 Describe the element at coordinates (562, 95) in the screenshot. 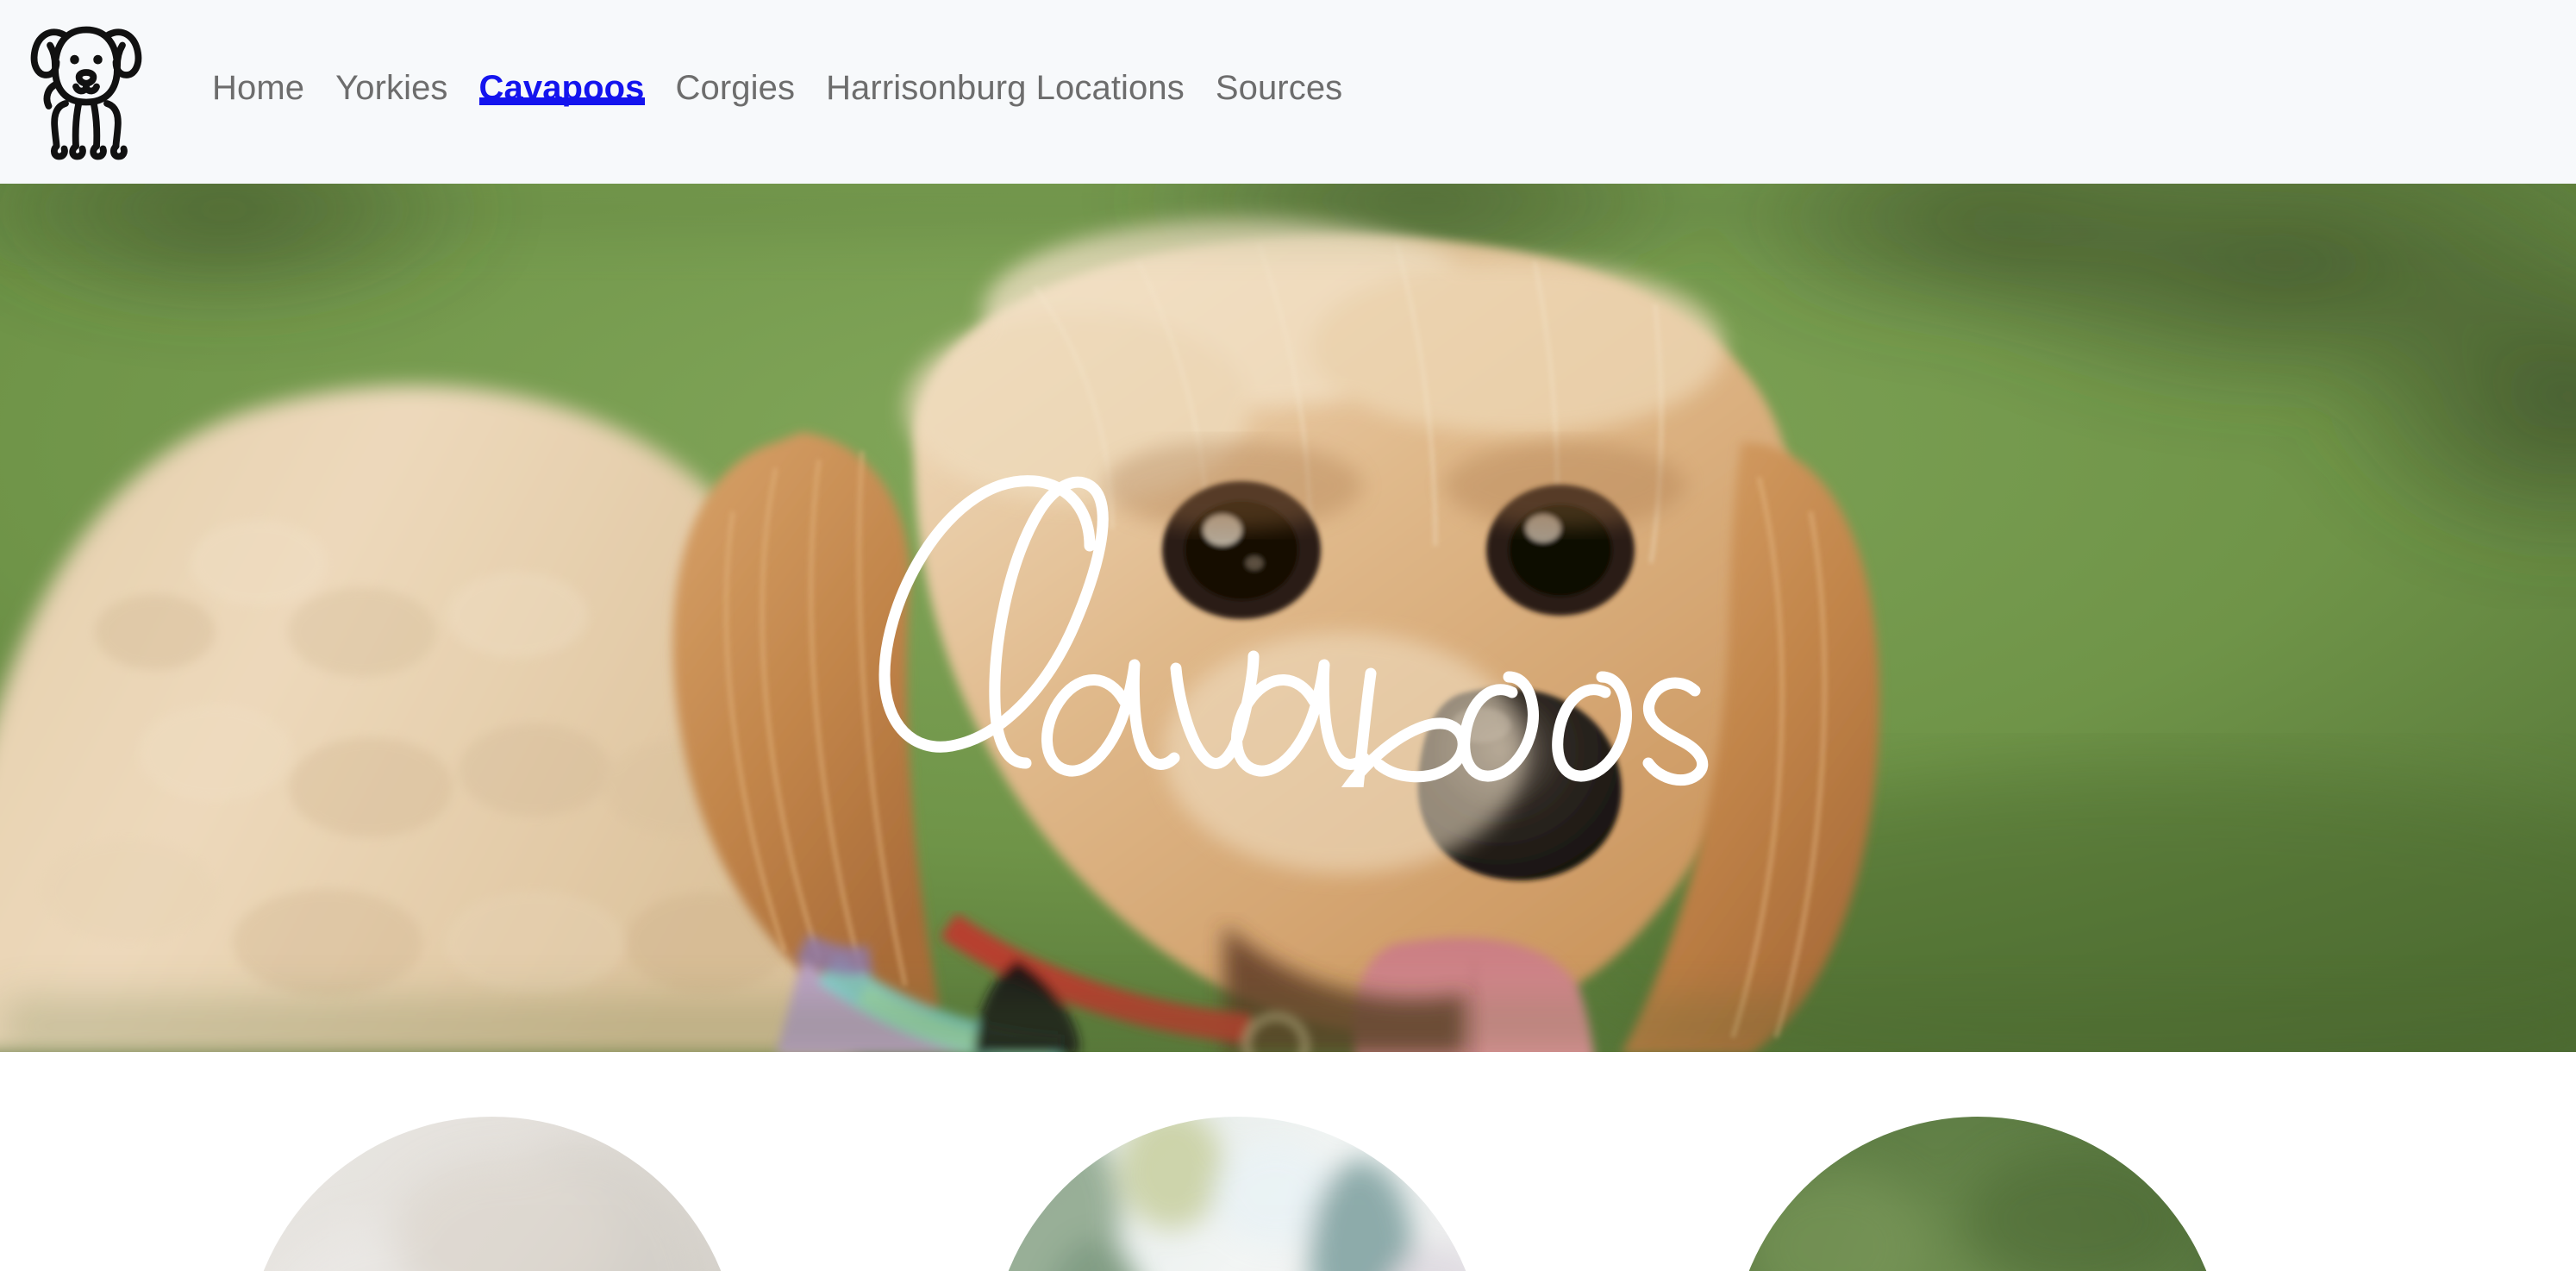

I see `nav-item-cavapoos: Cavapoos` at that location.